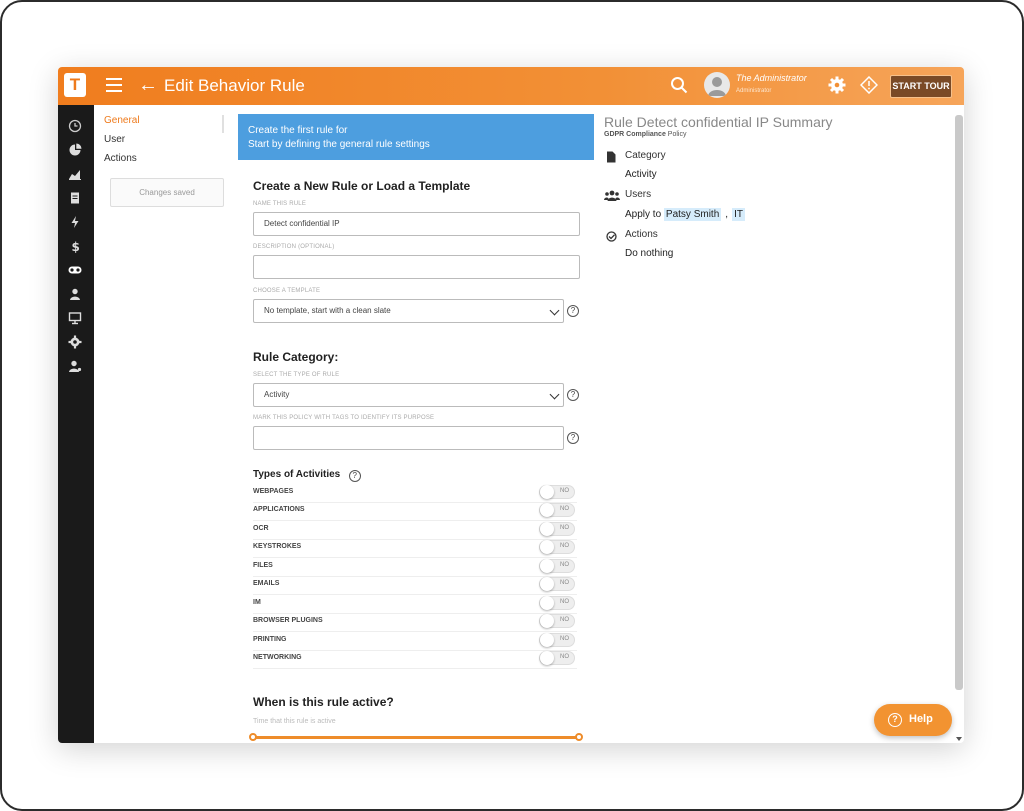  What do you see at coordinates (869, 85) in the screenshot?
I see `alert-diamond-icon` at bounding box center [869, 85].